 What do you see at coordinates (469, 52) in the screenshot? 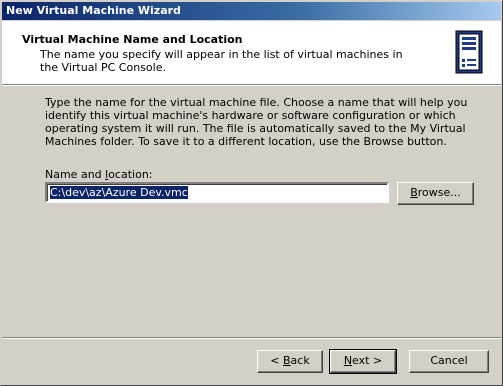
I see `virtual-pc-tower-icon` at bounding box center [469, 52].